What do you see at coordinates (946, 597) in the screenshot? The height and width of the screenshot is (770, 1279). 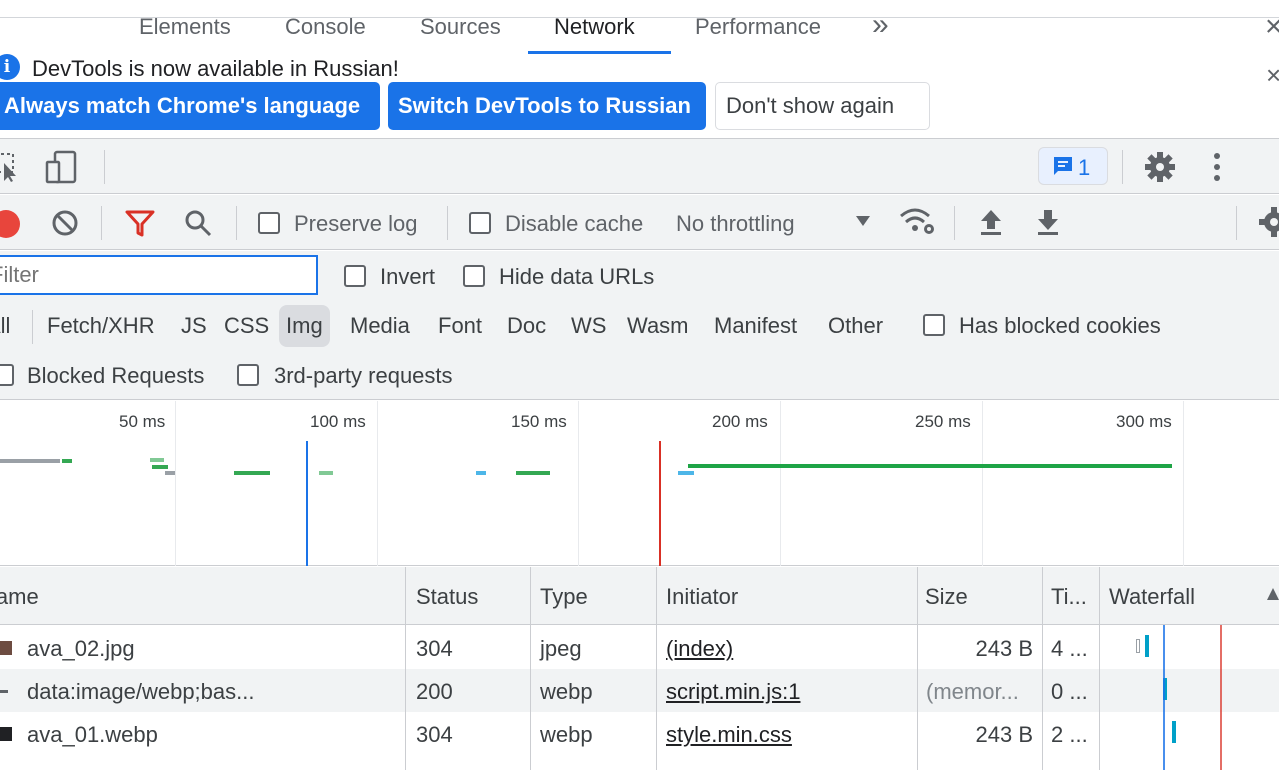 I see `column-header-size: Size` at bounding box center [946, 597].